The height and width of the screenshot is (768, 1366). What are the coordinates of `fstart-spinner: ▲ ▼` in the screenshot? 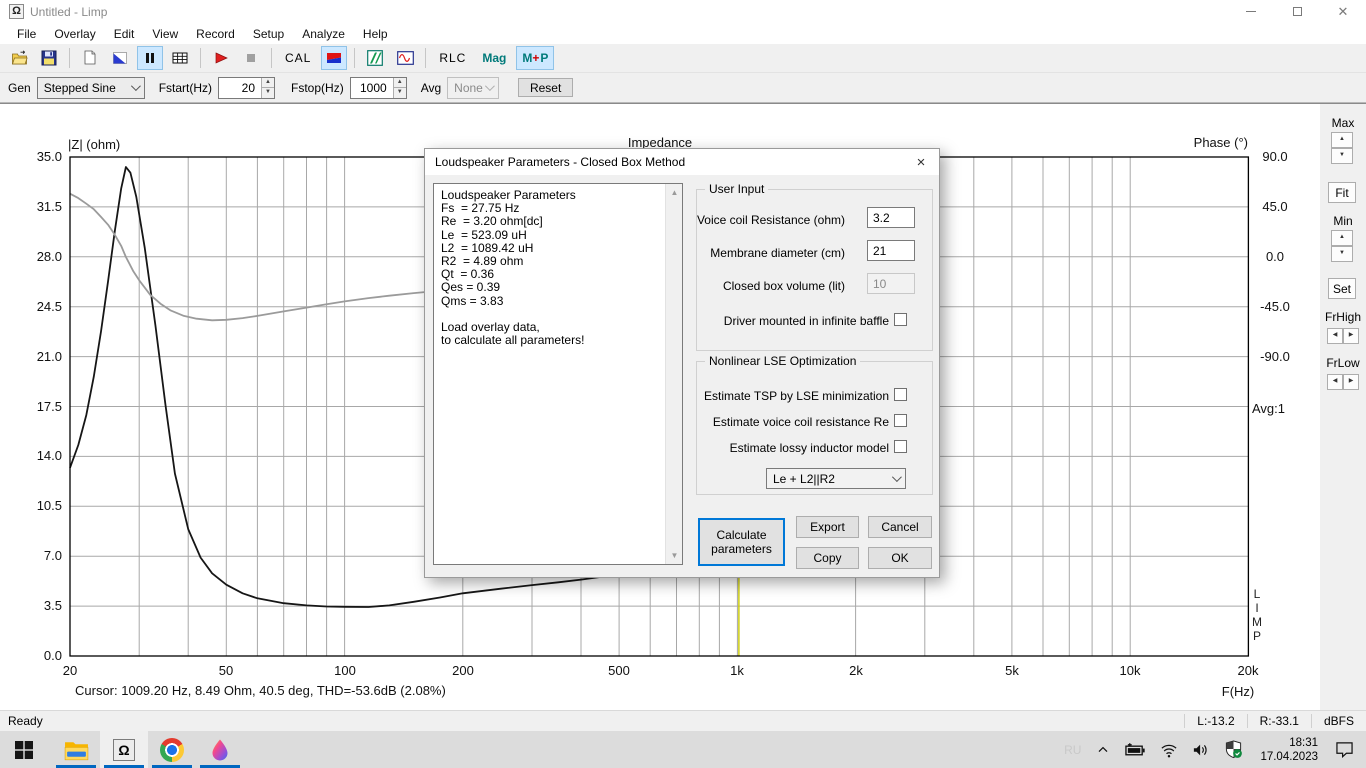 It's located at (268, 87).